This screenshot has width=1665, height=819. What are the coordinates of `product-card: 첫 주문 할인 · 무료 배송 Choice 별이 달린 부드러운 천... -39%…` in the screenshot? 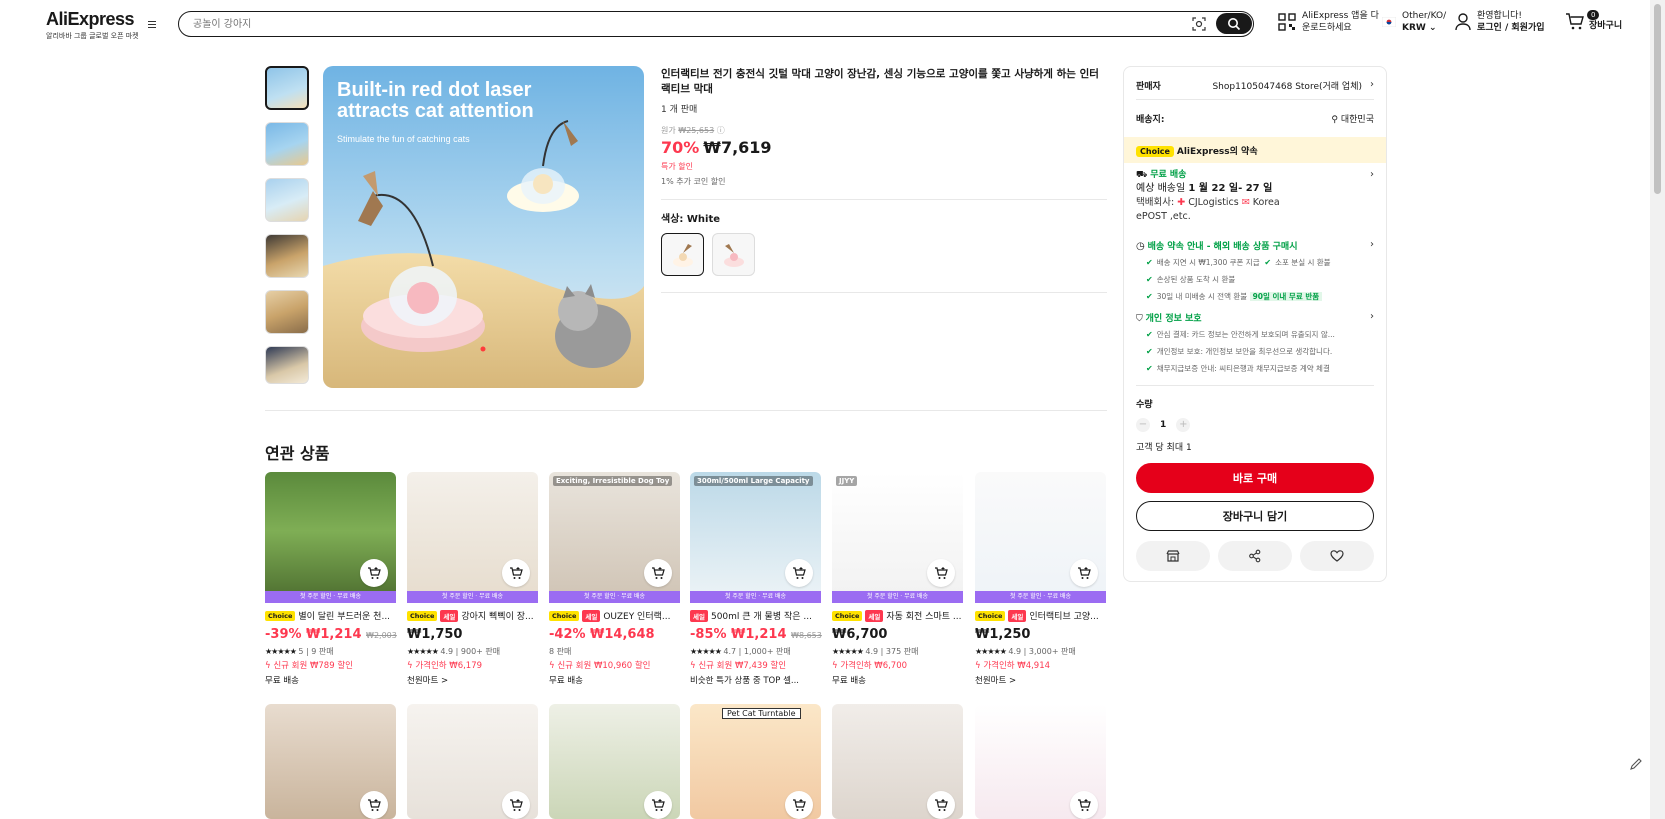 It's located at (331, 579).